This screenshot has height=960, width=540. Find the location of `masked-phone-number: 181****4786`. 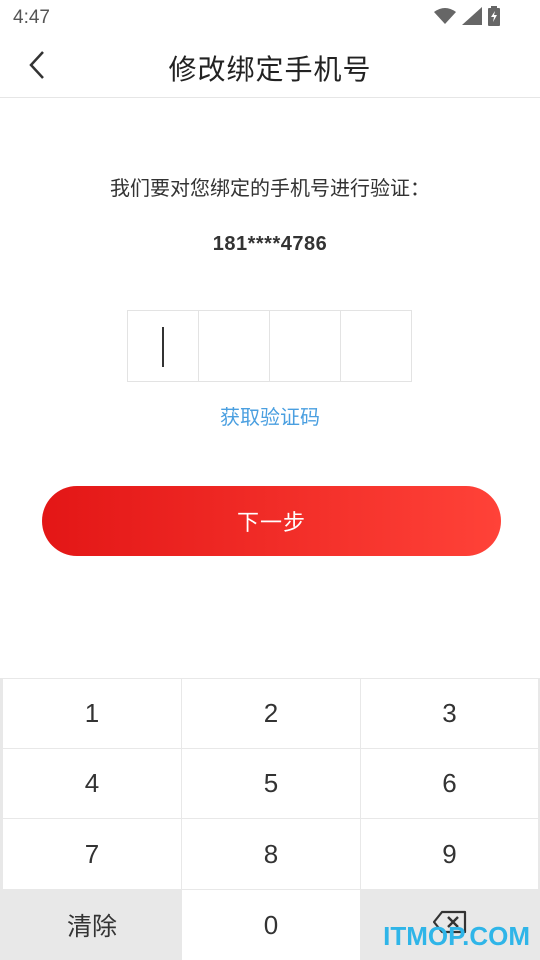

masked-phone-number: 181****4786 is located at coordinates (270, 244).